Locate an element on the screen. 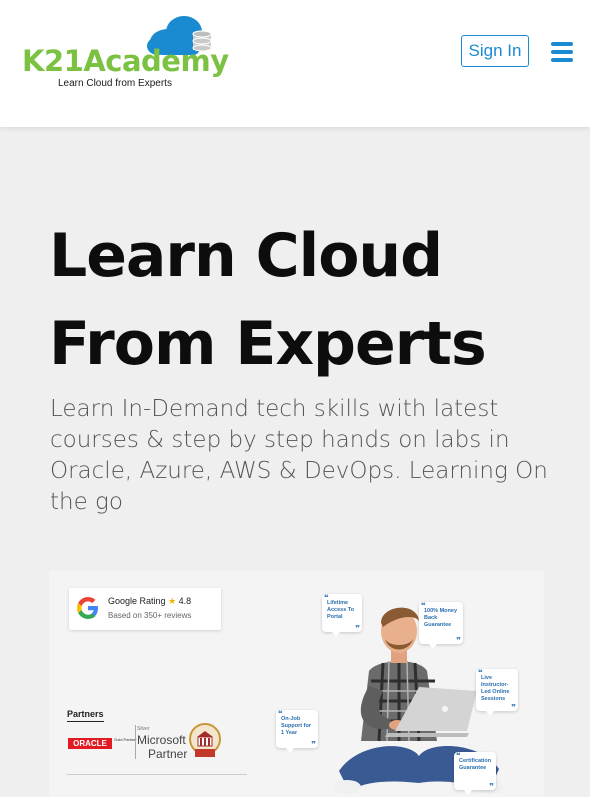 The height and width of the screenshot is (797, 590). hero-title-line1: Learn Cloud is located at coordinates (246, 256).